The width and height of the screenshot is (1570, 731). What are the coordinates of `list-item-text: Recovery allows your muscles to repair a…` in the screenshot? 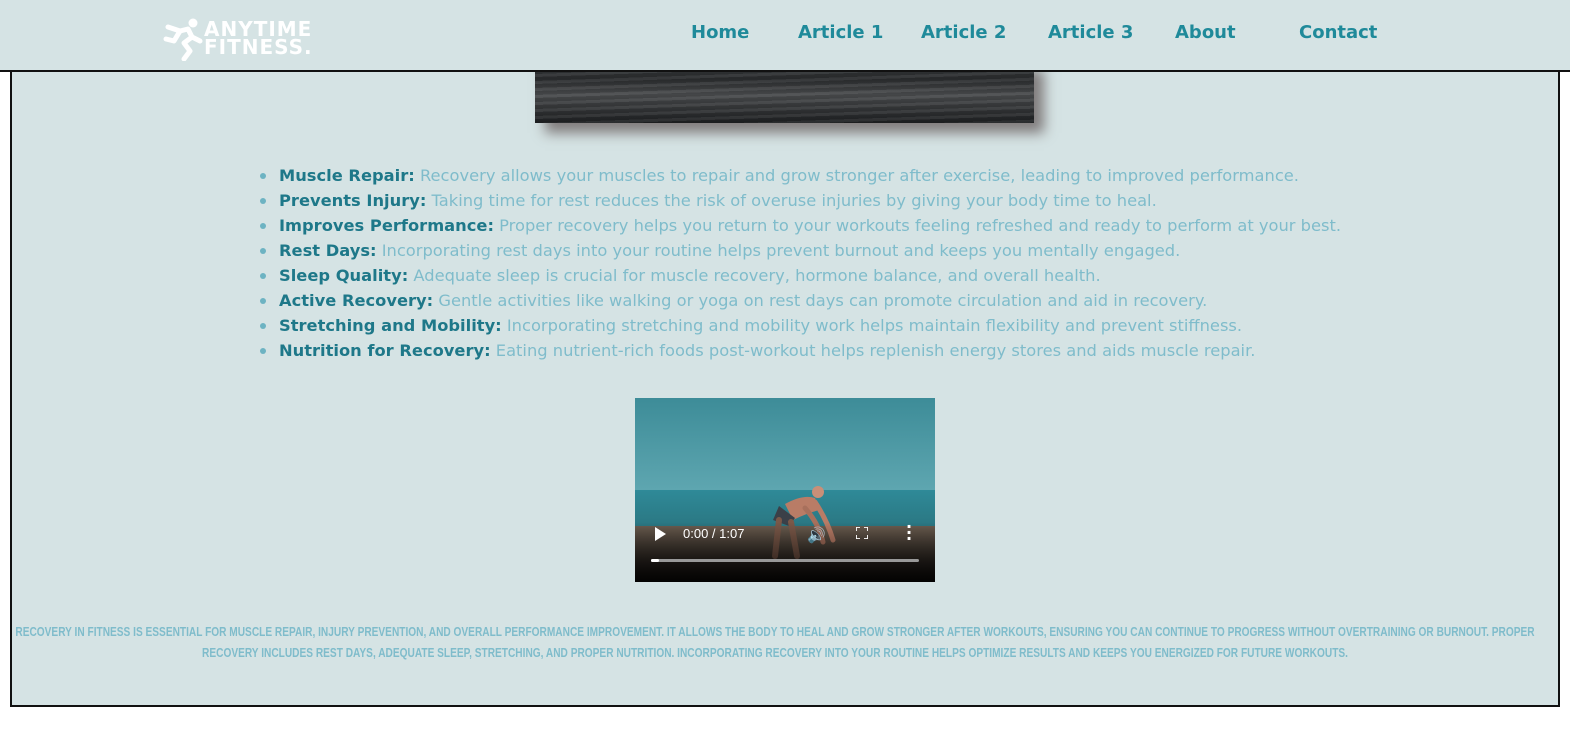 It's located at (856, 175).